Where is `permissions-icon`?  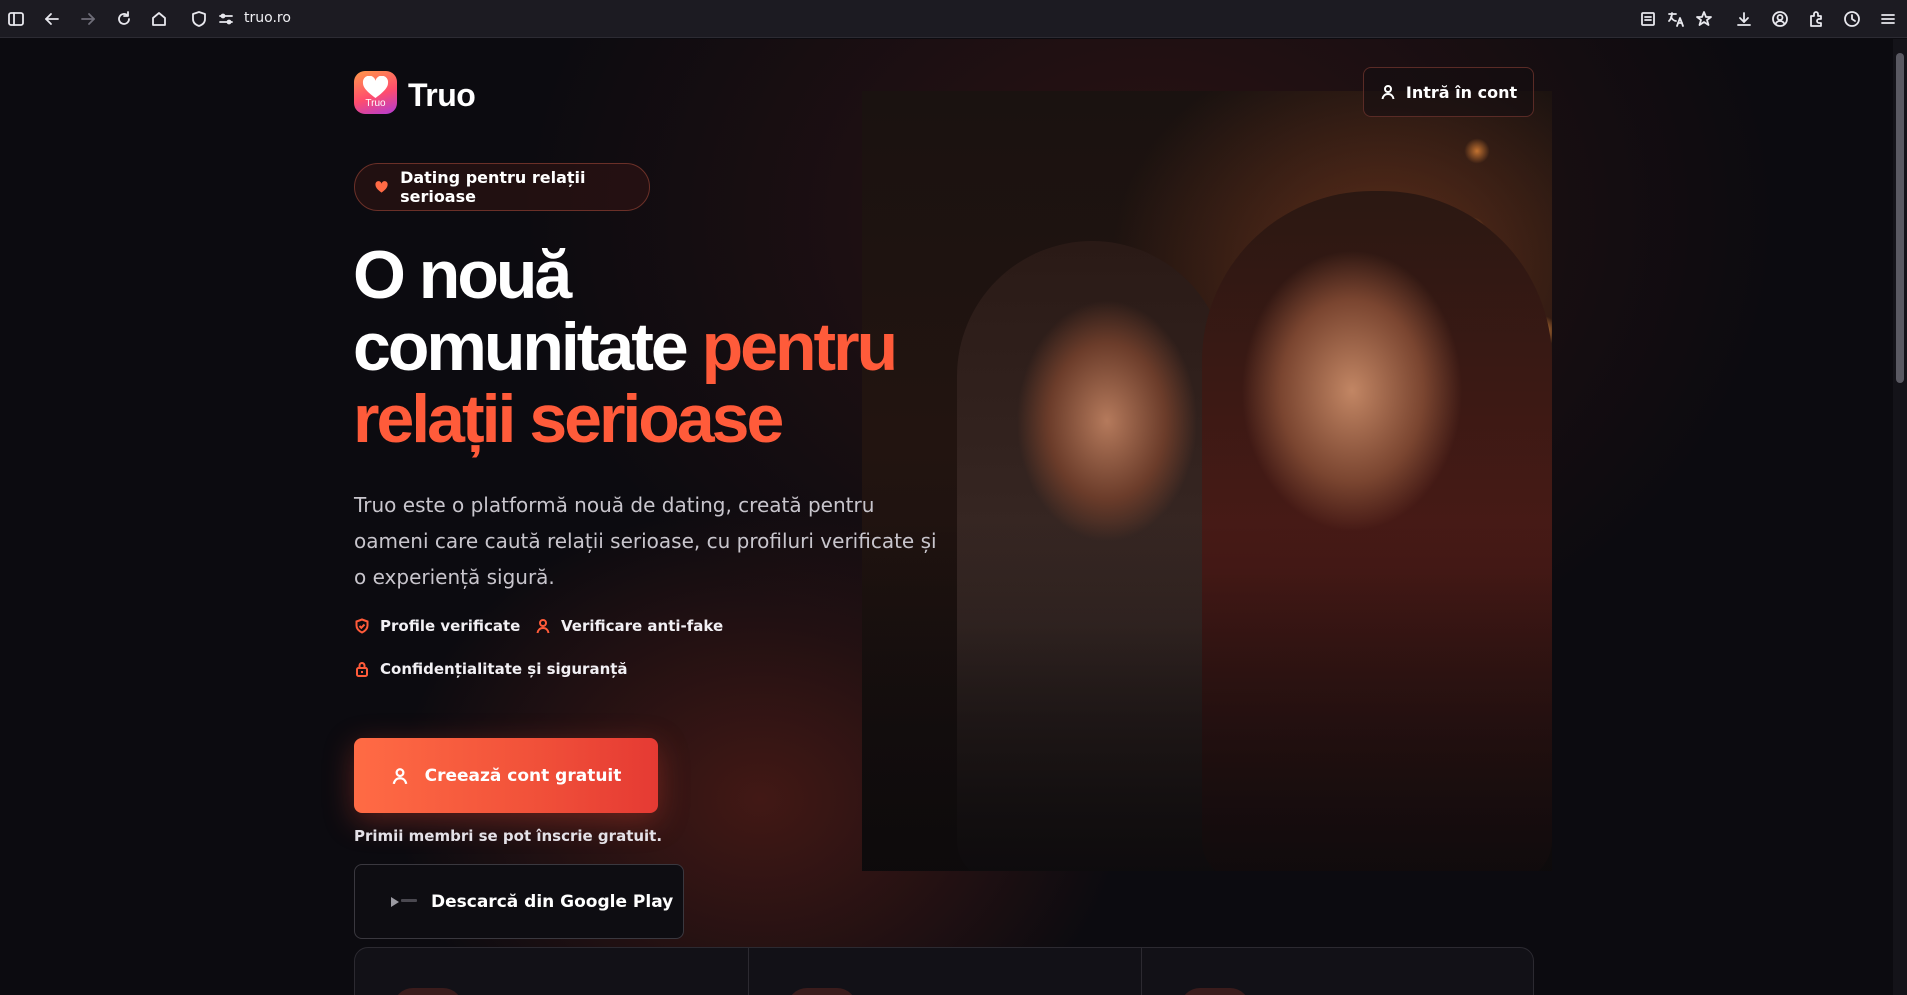 permissions-icon is located at coordinates (226, 19).